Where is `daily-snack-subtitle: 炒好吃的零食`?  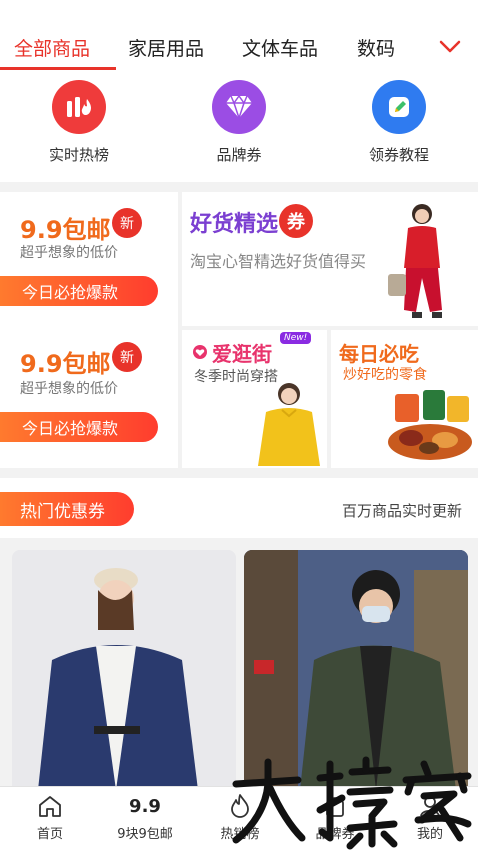
daily-snack-subtitle: 炒好吃的零食 is located at coordinates (385, 375).